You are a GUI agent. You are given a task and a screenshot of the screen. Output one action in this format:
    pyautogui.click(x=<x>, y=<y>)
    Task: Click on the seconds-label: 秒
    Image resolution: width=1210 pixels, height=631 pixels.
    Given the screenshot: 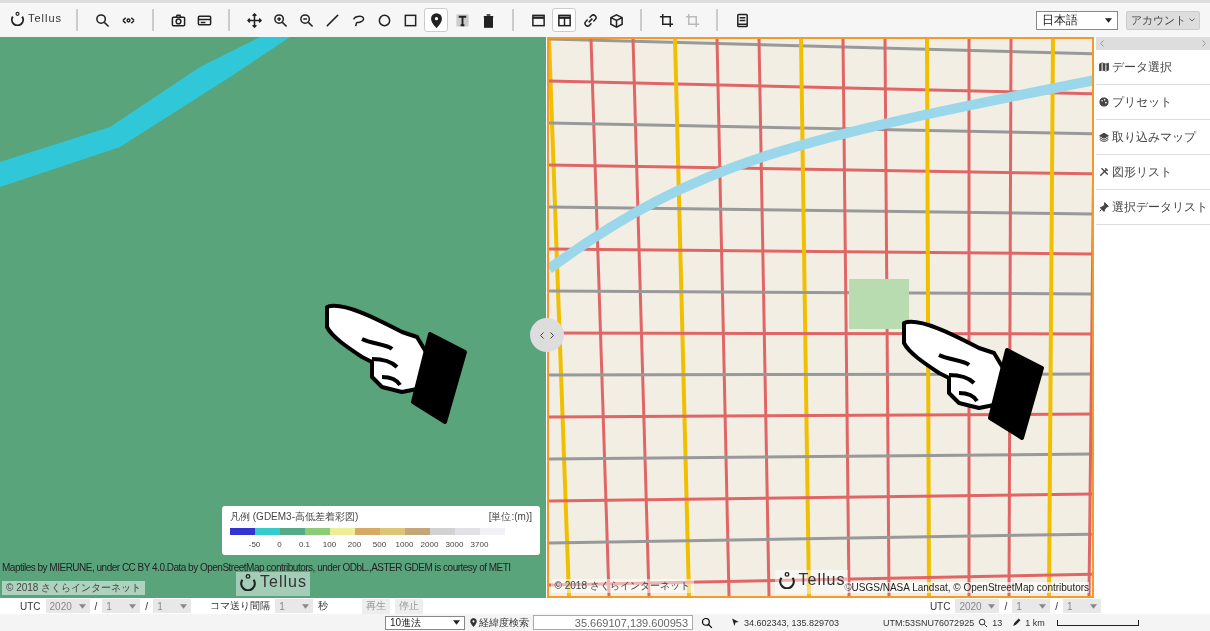 What is the action you would take?
    pyautogui.click(x=323, y=606)
    